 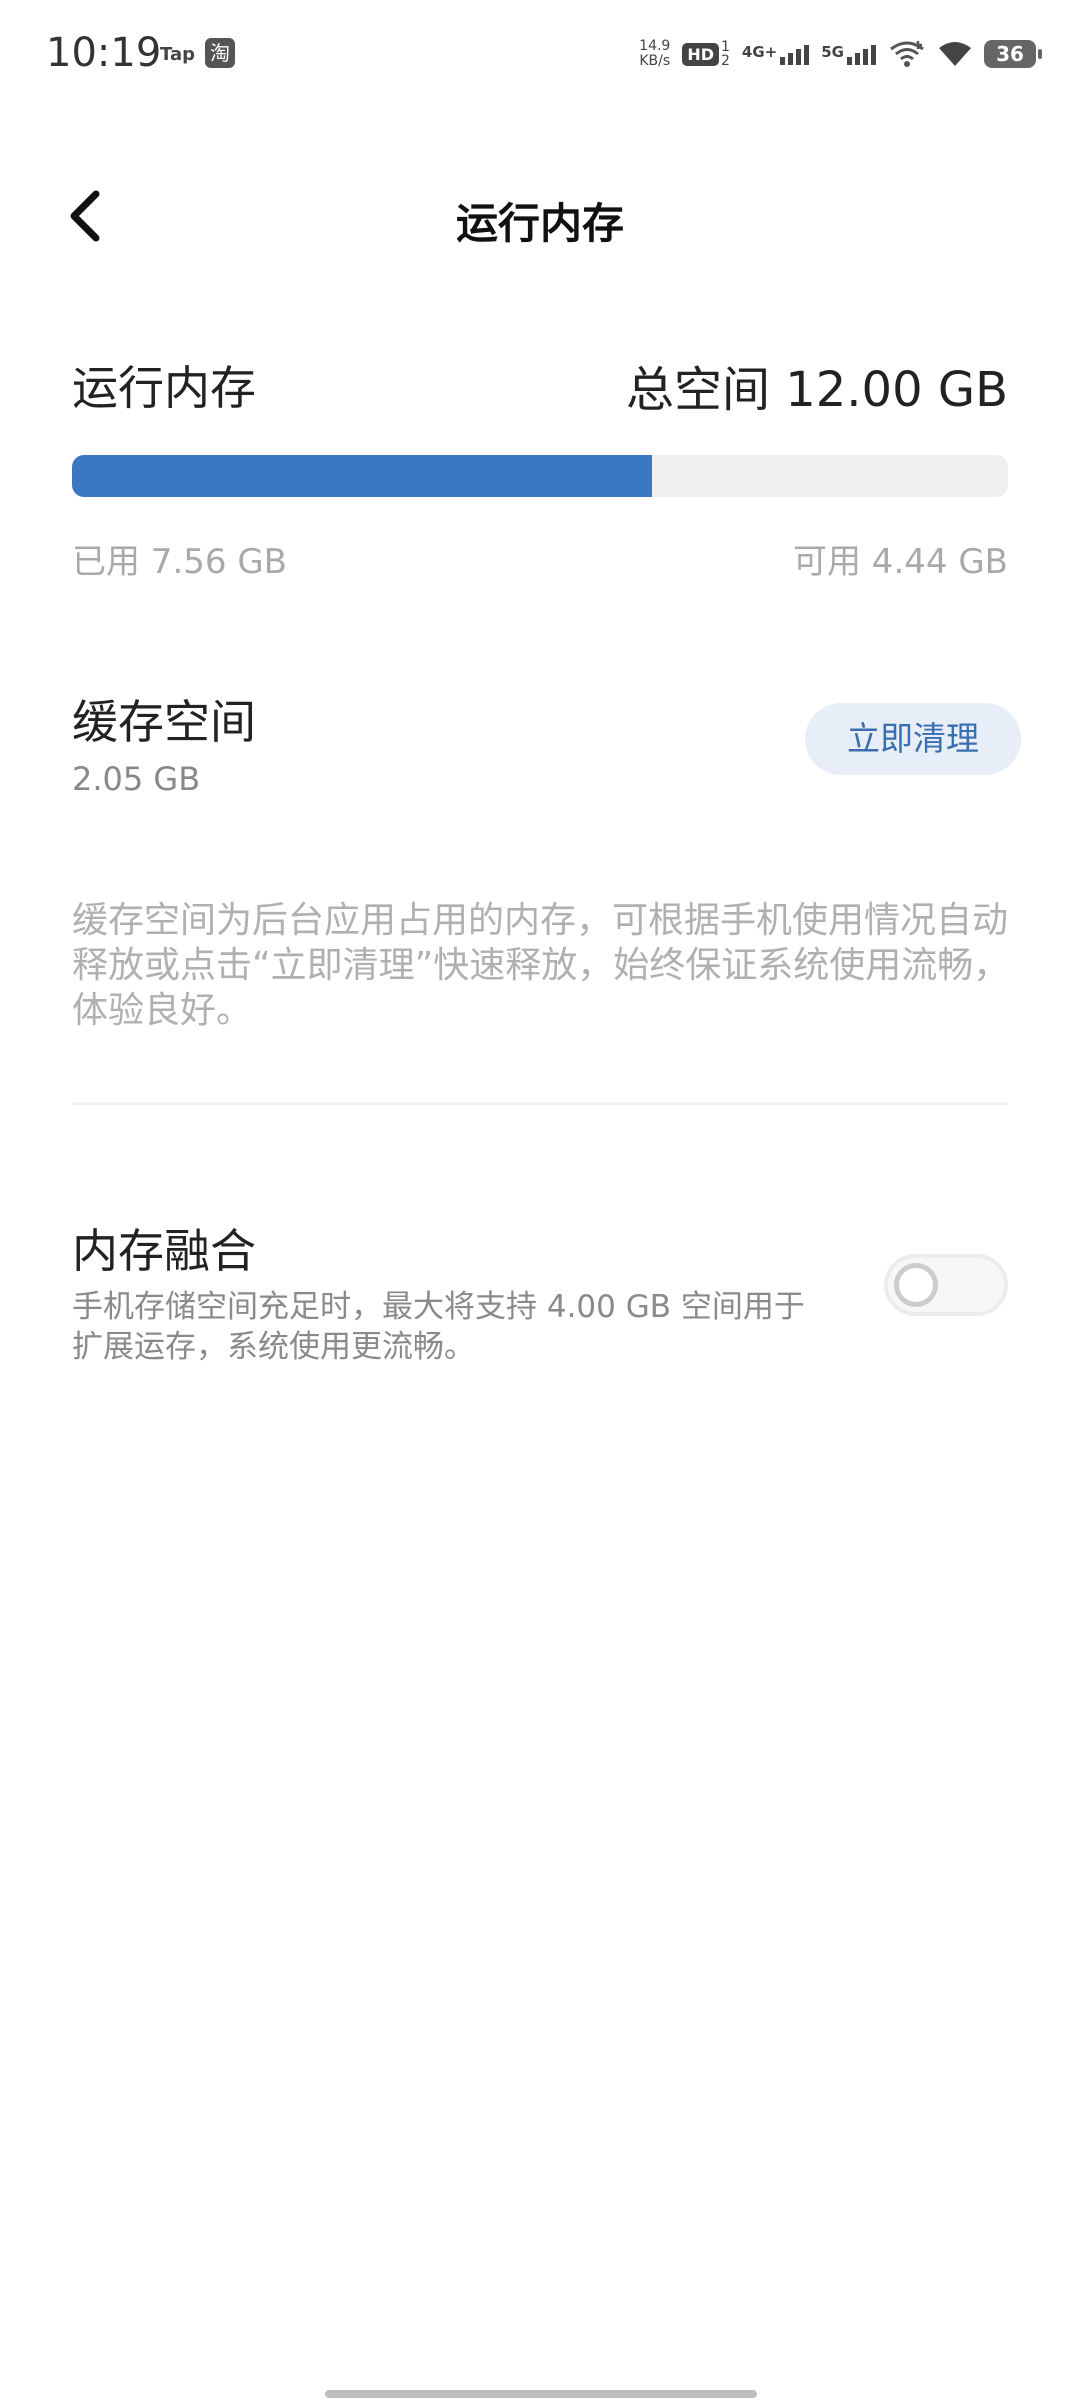 What do you see at coordinates (655, 46) in the screenshot?
I see `network-speed-value: 14.9` at bounding box center [655, 46].